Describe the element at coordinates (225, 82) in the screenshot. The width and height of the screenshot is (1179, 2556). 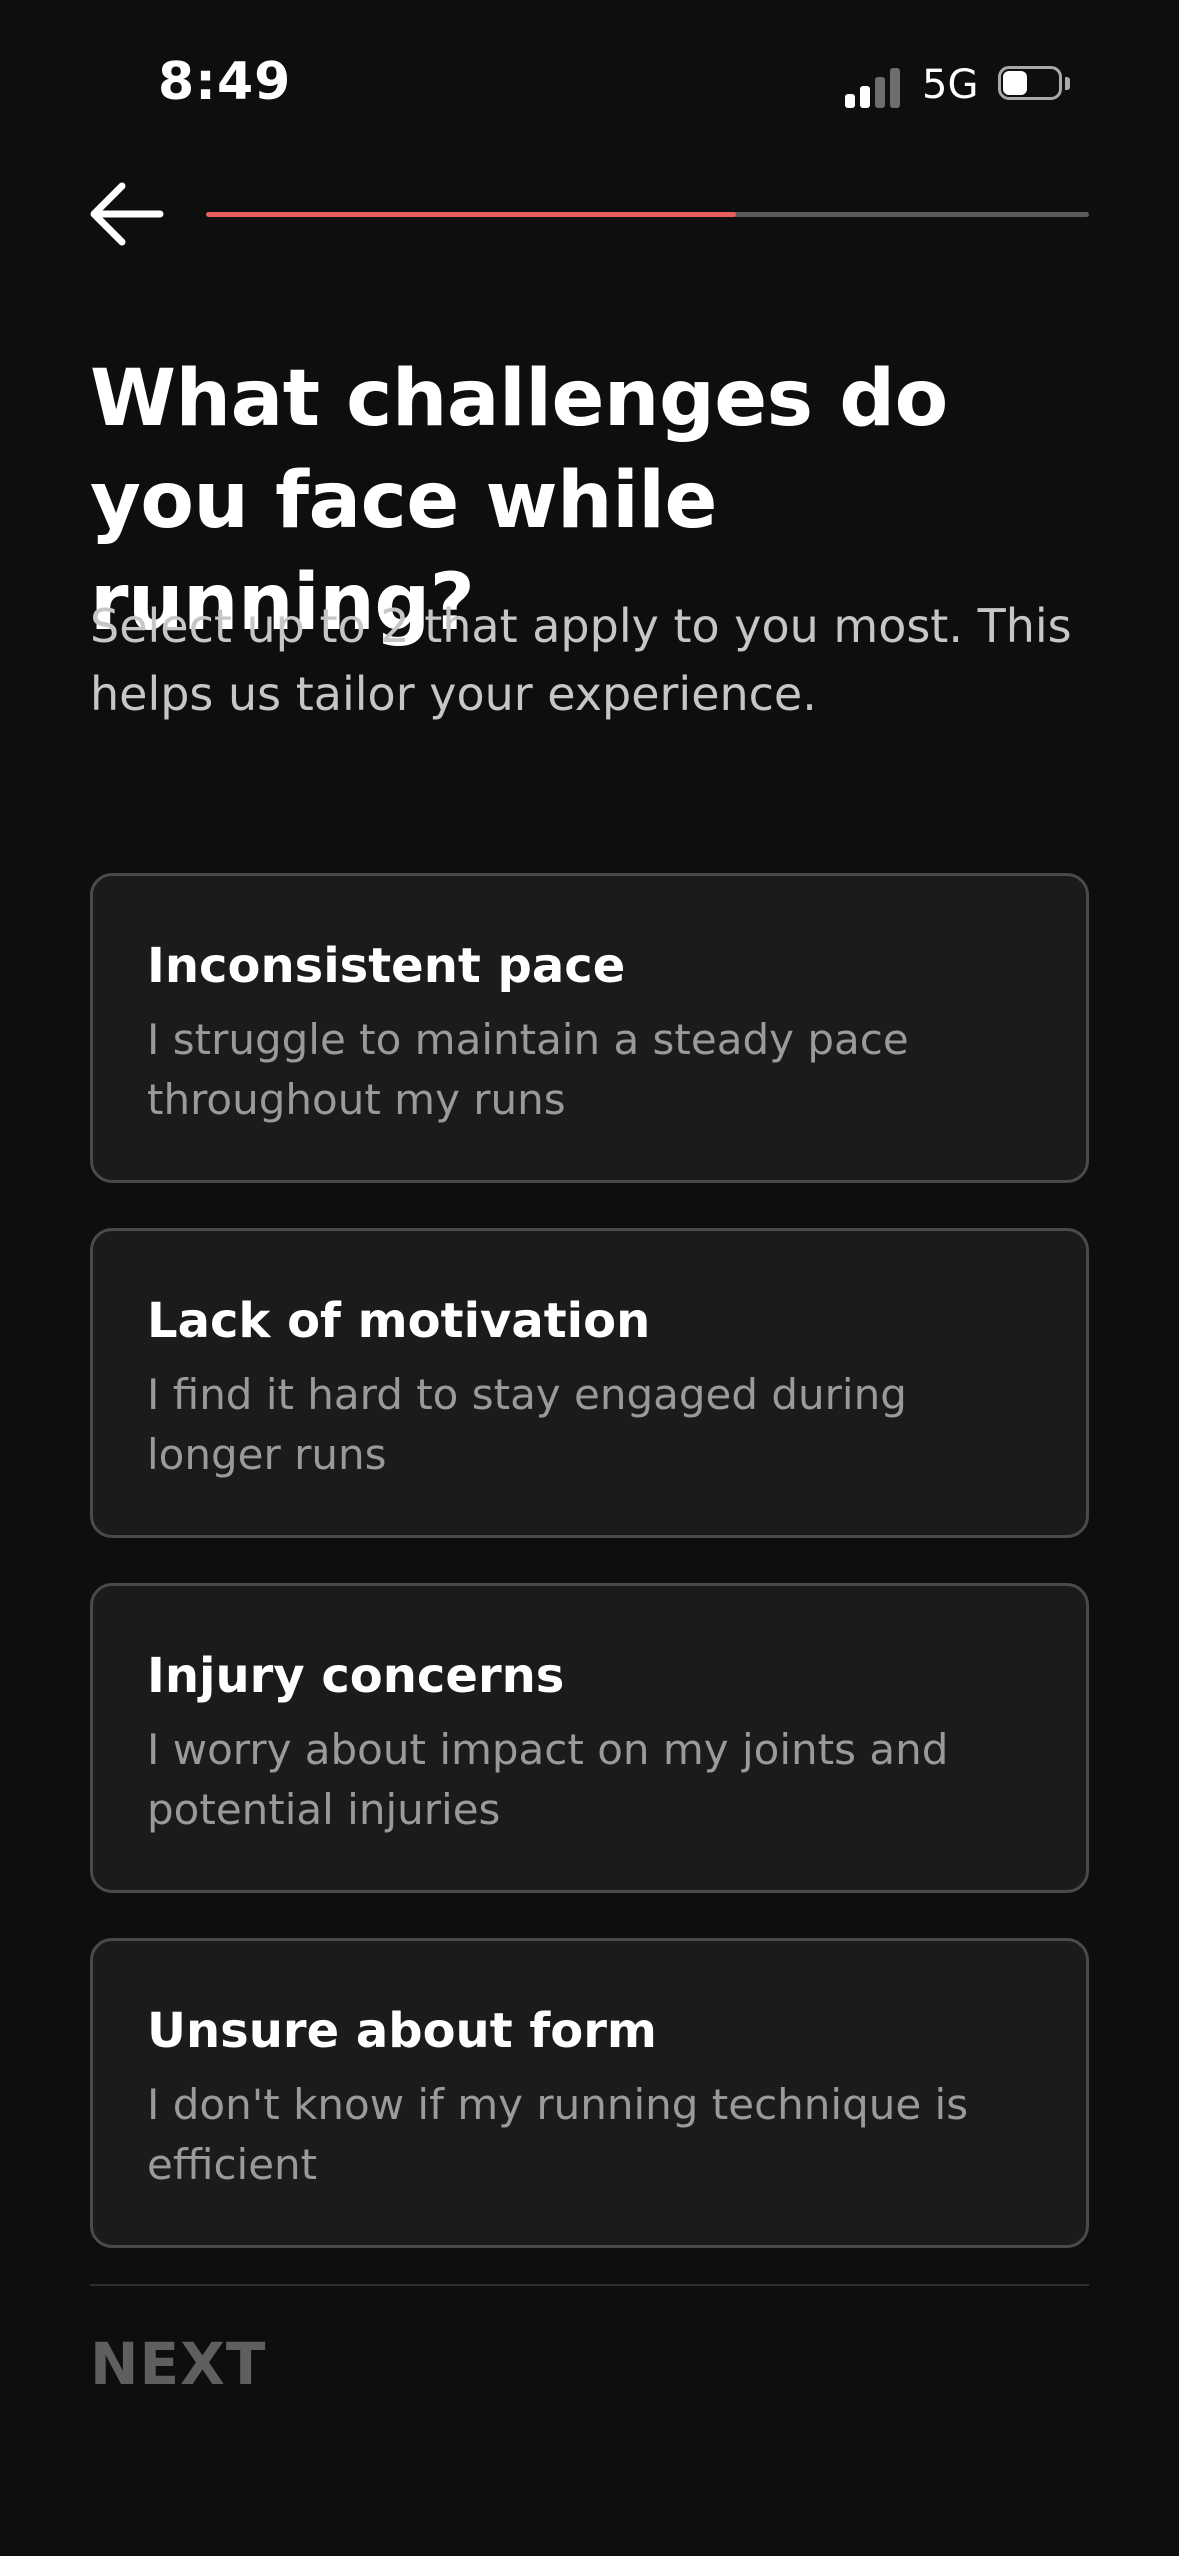
I see `status-time: 8:49` at that location.